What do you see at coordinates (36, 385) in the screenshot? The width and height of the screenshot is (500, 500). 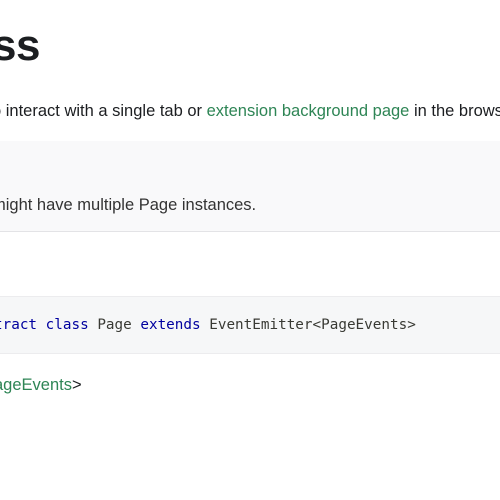 I see `page-events-link: ageEvents` at bounding box center [36, 385].